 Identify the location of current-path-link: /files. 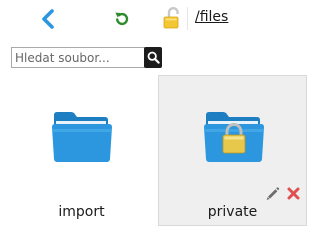
(211, 17).